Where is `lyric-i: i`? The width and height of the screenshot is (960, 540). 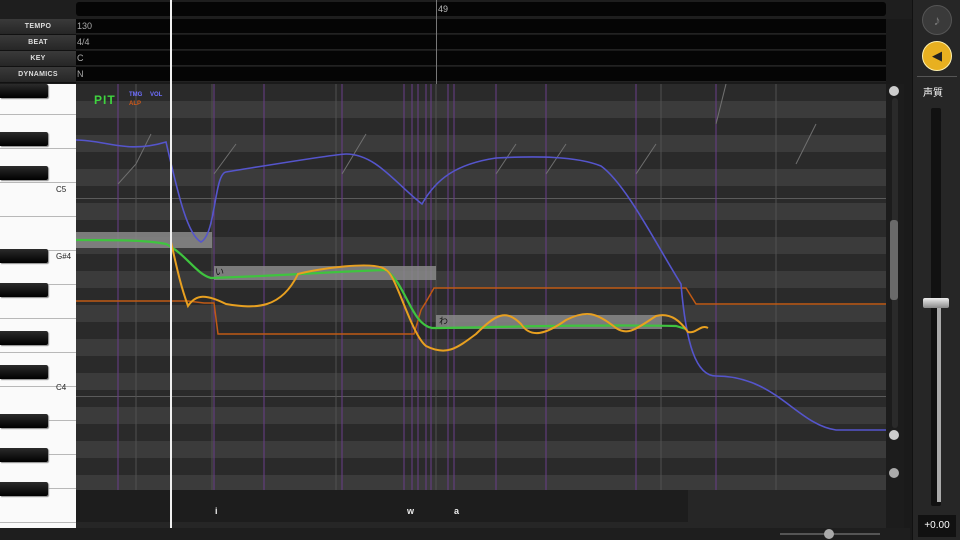 lyric-i: i is located at coordinates (216, 511).